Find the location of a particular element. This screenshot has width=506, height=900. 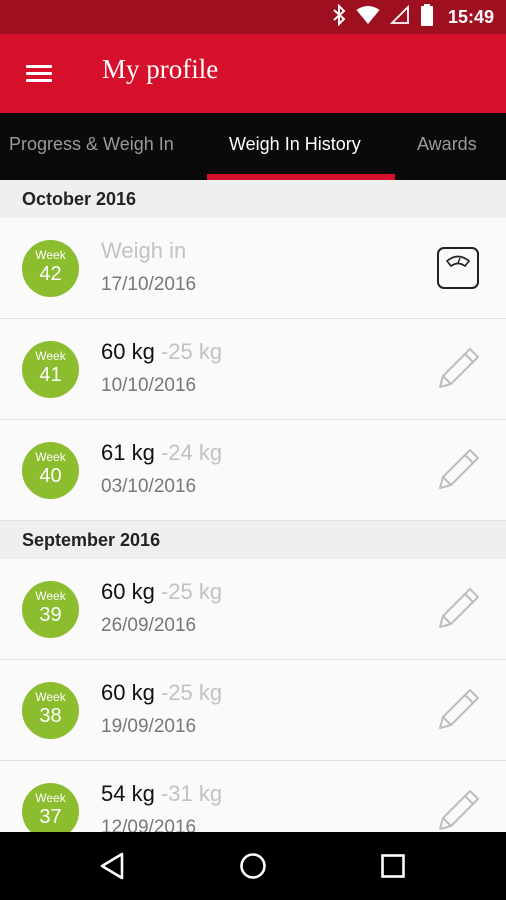

list-item: Week 42 Weigh in 17/10/2016 is located at coordinates (253, 268).